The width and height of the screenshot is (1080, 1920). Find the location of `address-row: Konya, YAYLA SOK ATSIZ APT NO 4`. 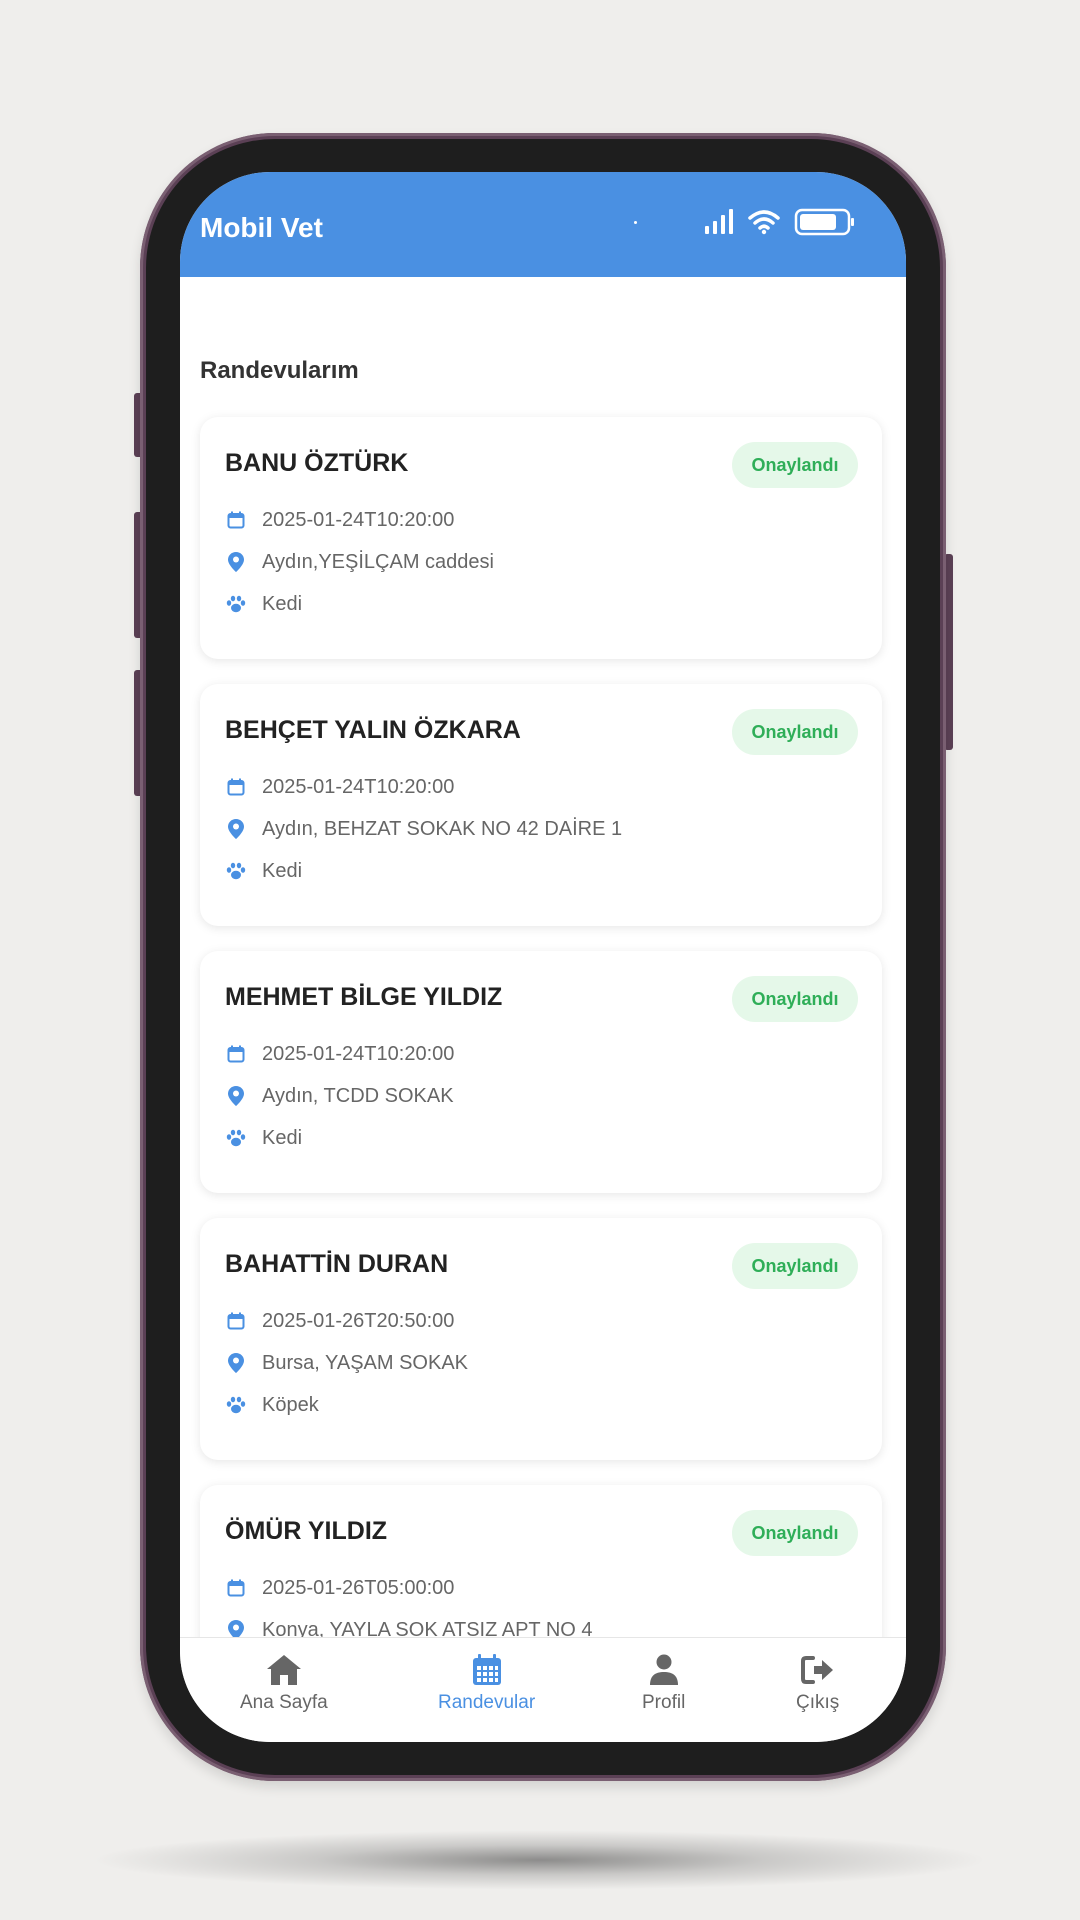

address-row: Konya, YAYLA SOK ATSIZ APT NO 4 is located at coordinates (409, 1626).